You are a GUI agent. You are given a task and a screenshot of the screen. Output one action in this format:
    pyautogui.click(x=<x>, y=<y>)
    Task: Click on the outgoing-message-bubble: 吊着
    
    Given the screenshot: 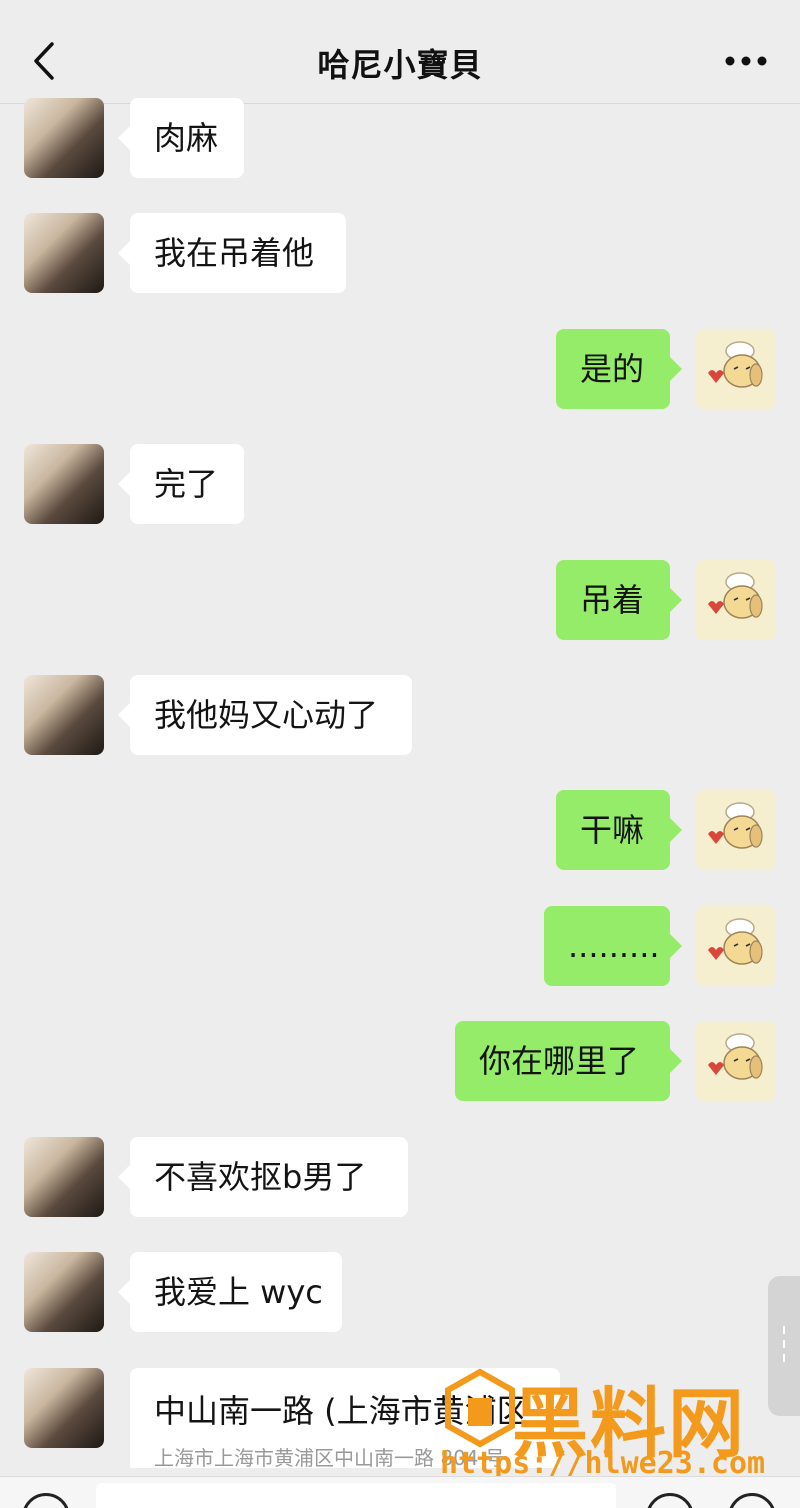 What is the action you would take?
    pyautogui.click(x=619, y=600)
    